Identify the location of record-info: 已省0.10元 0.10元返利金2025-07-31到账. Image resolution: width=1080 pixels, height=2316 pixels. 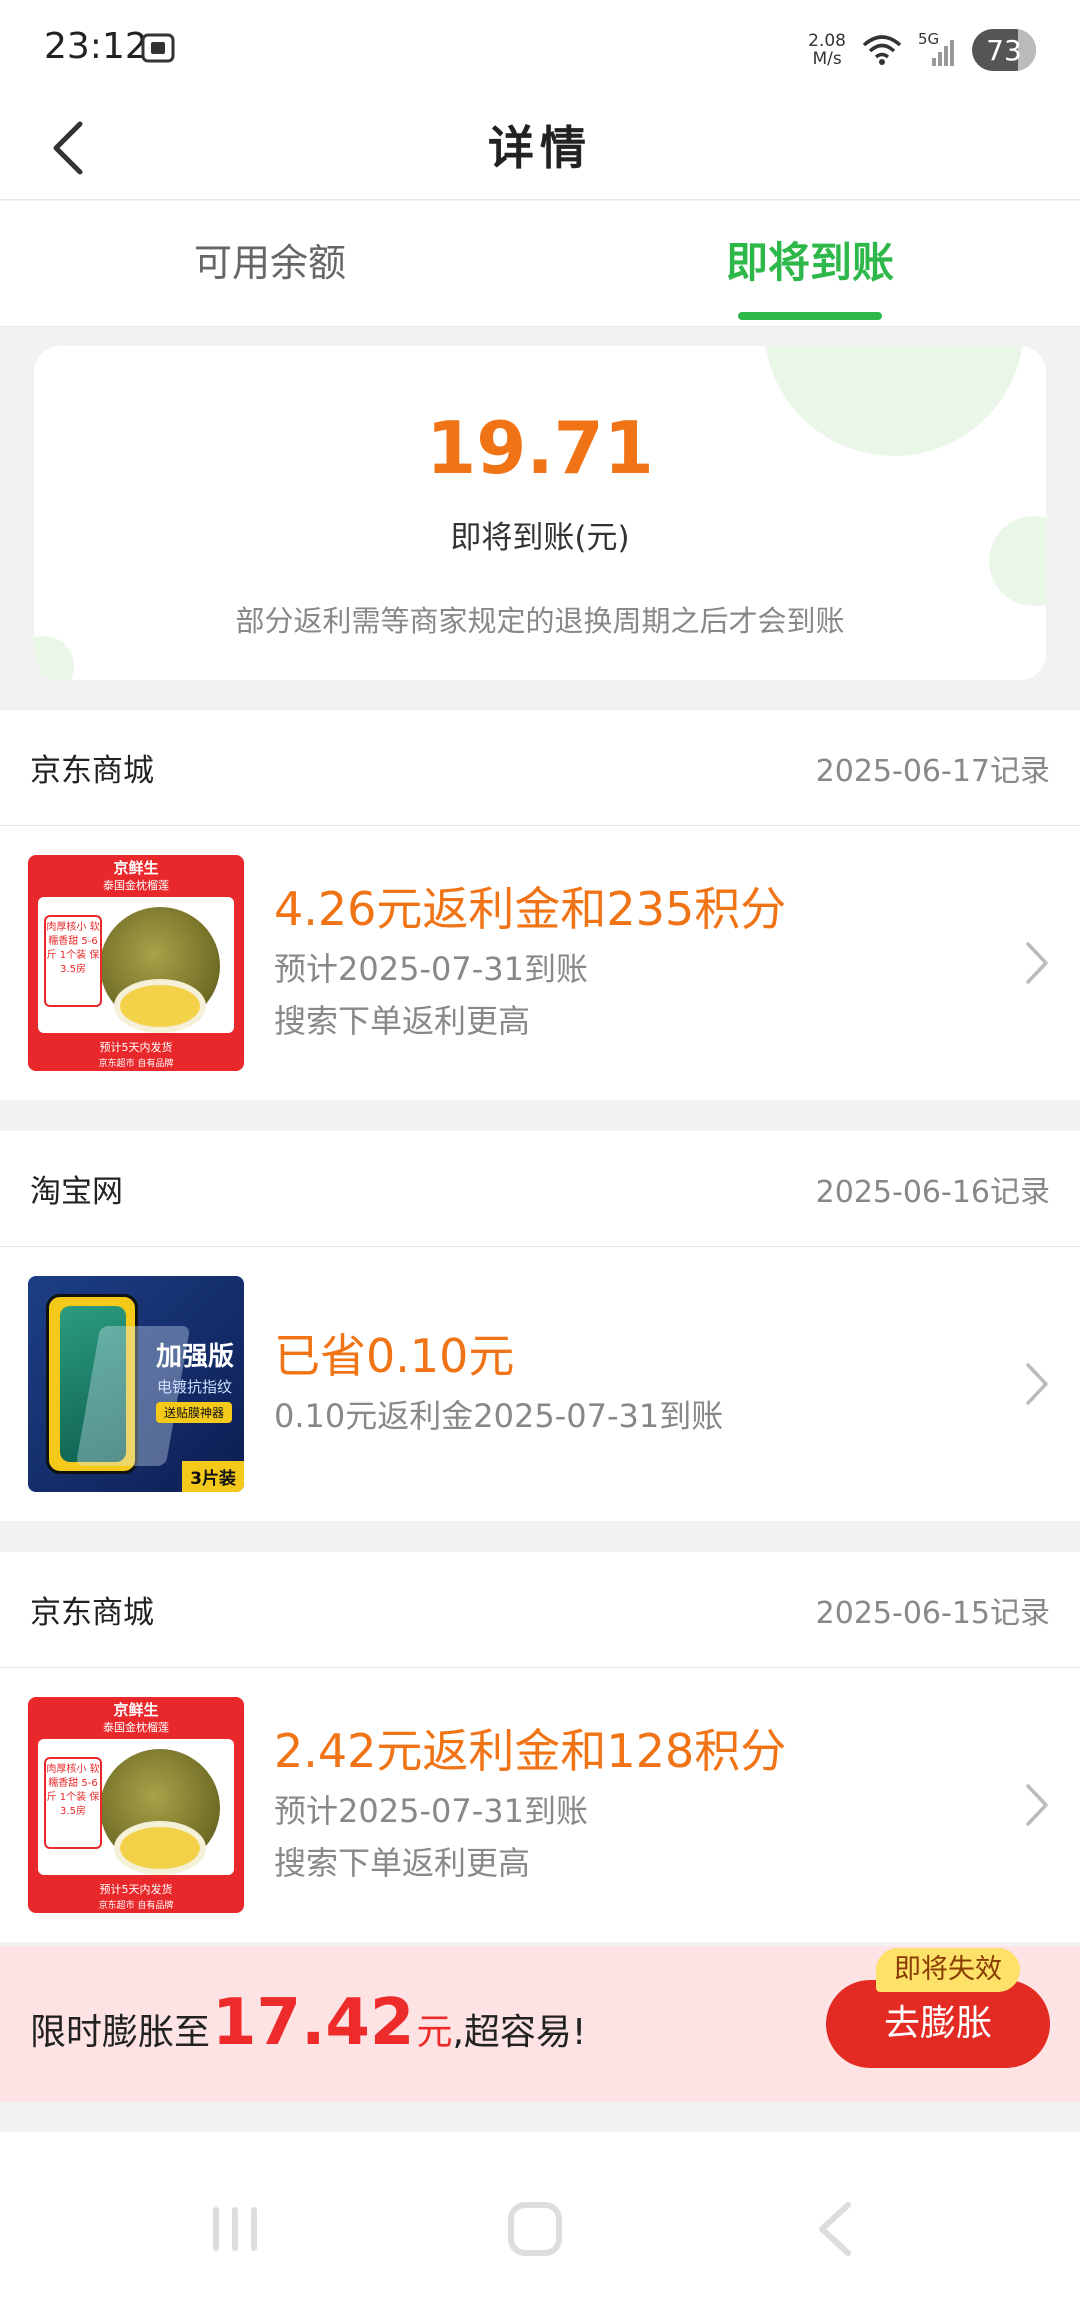
(498, 1384).